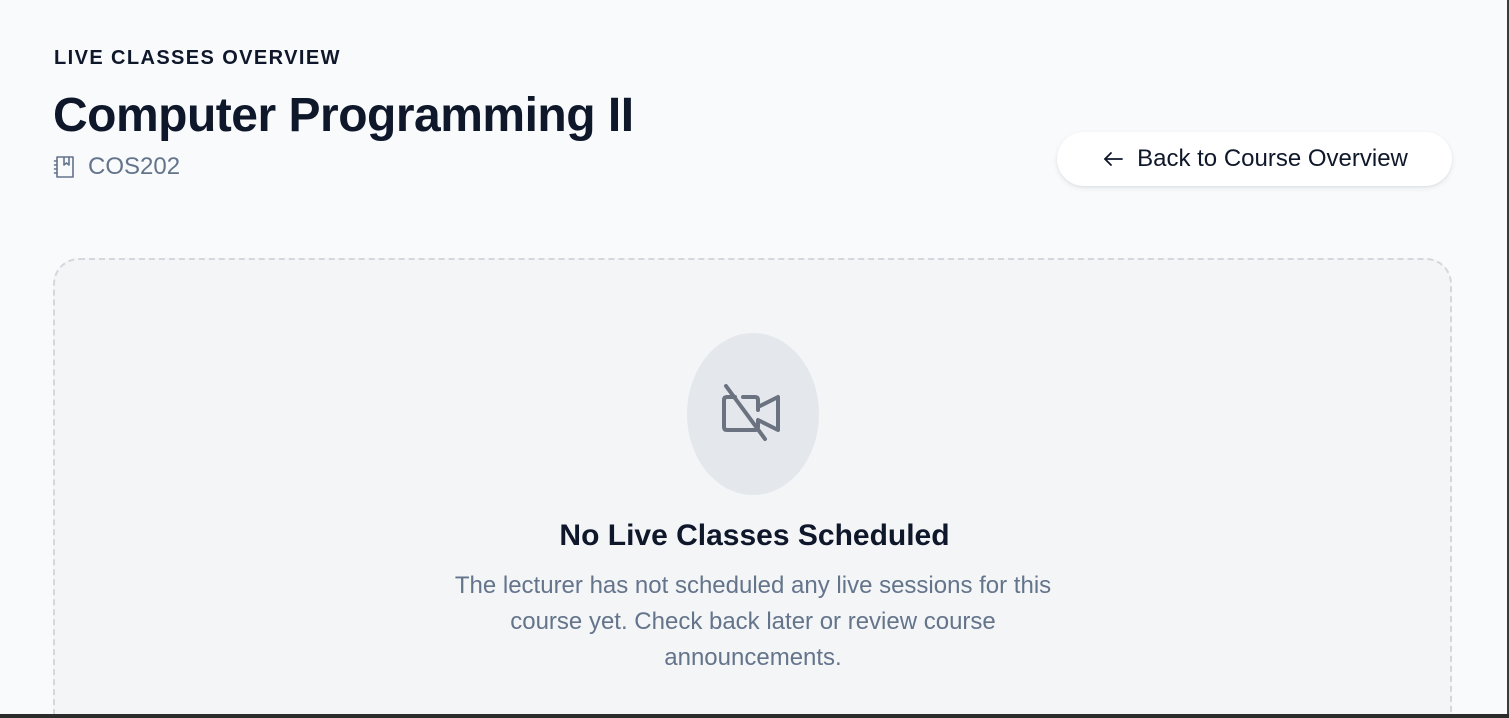  What do you see at coordinates (197, 58) in the screenshot?
I see `page-eyebrow: LIVE CLASSES OVERVIEW` at bounding box center [197, 58].